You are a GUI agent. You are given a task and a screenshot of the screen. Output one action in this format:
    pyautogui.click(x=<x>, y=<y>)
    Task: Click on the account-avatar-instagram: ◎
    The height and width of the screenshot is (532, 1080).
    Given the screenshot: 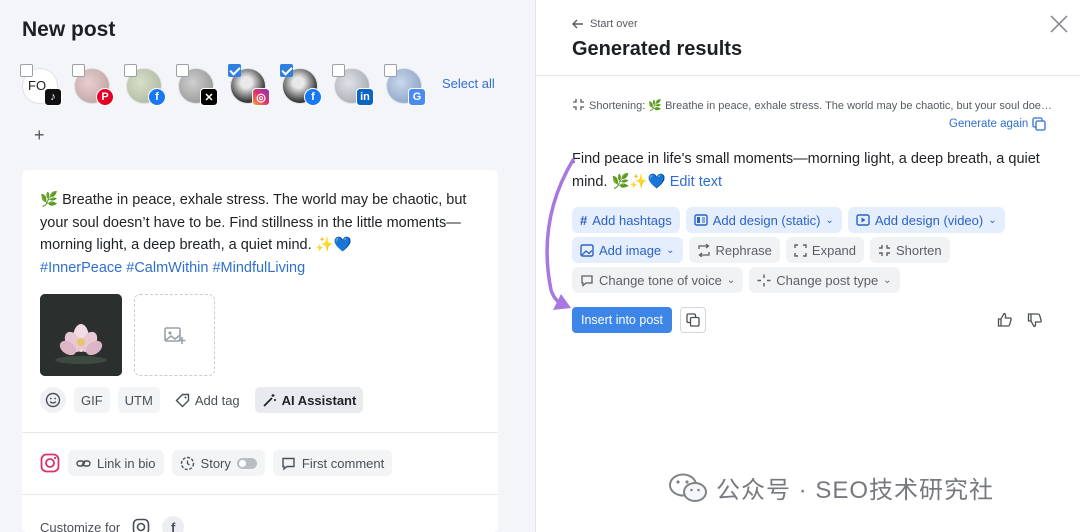 What is the action you would take?
    pyautogui.click(x=249, y=85)
    